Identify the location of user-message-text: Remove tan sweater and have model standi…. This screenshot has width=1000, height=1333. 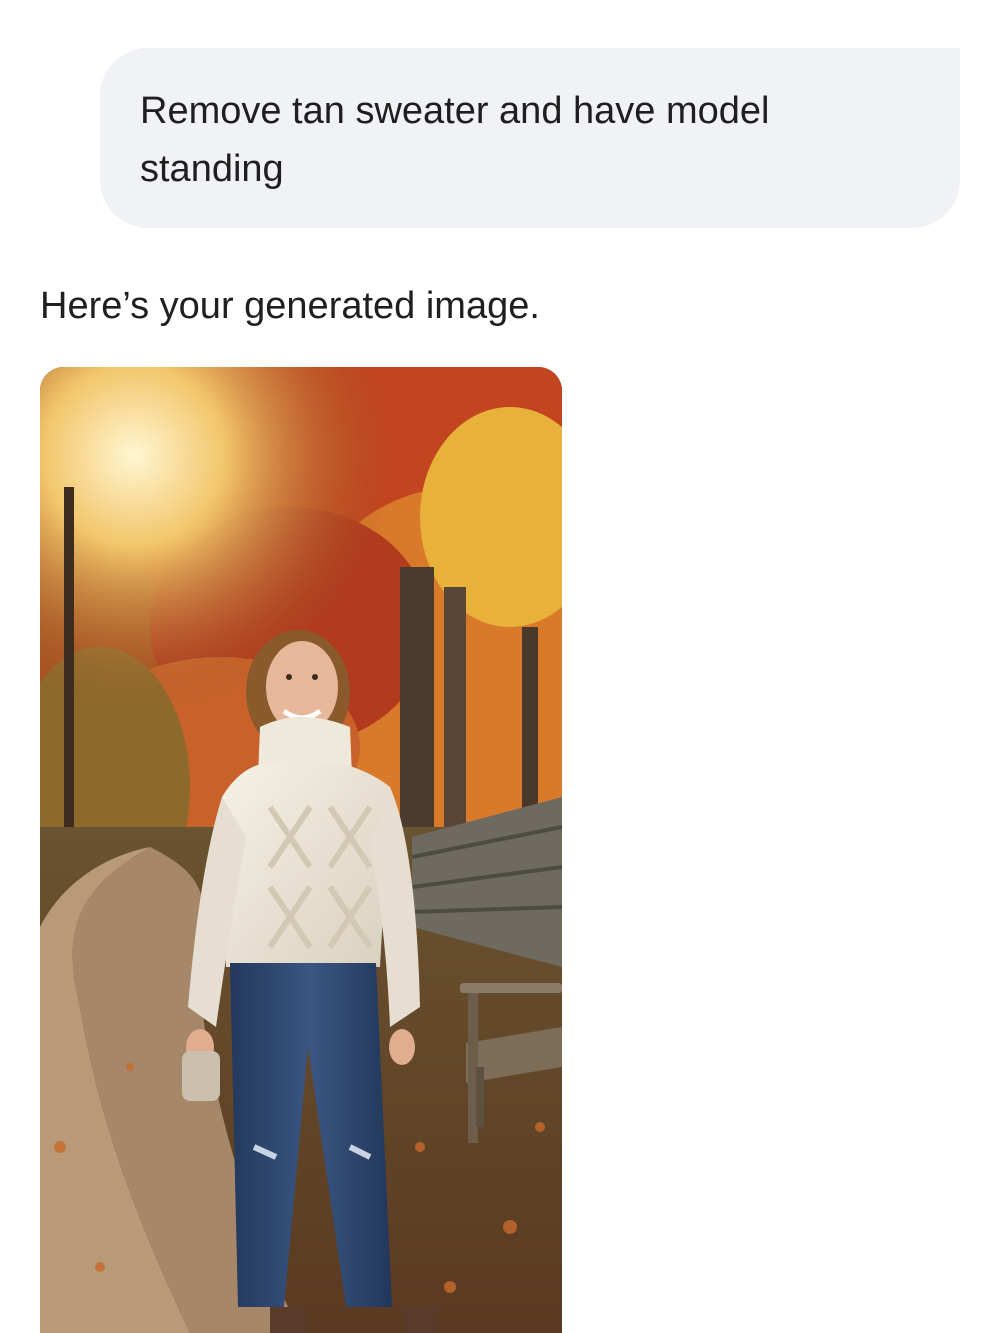
(455, 140).